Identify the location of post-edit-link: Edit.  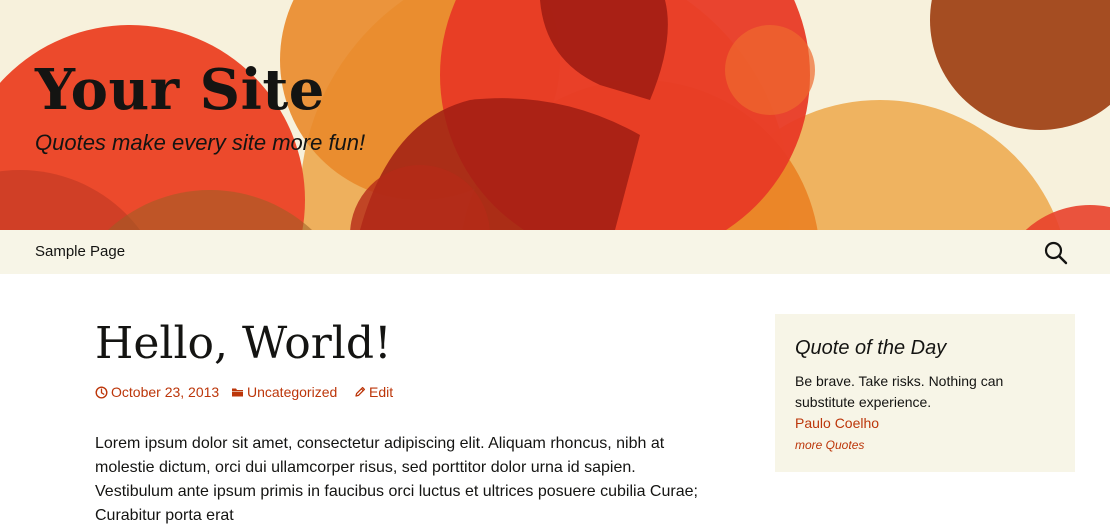
(373, 392).